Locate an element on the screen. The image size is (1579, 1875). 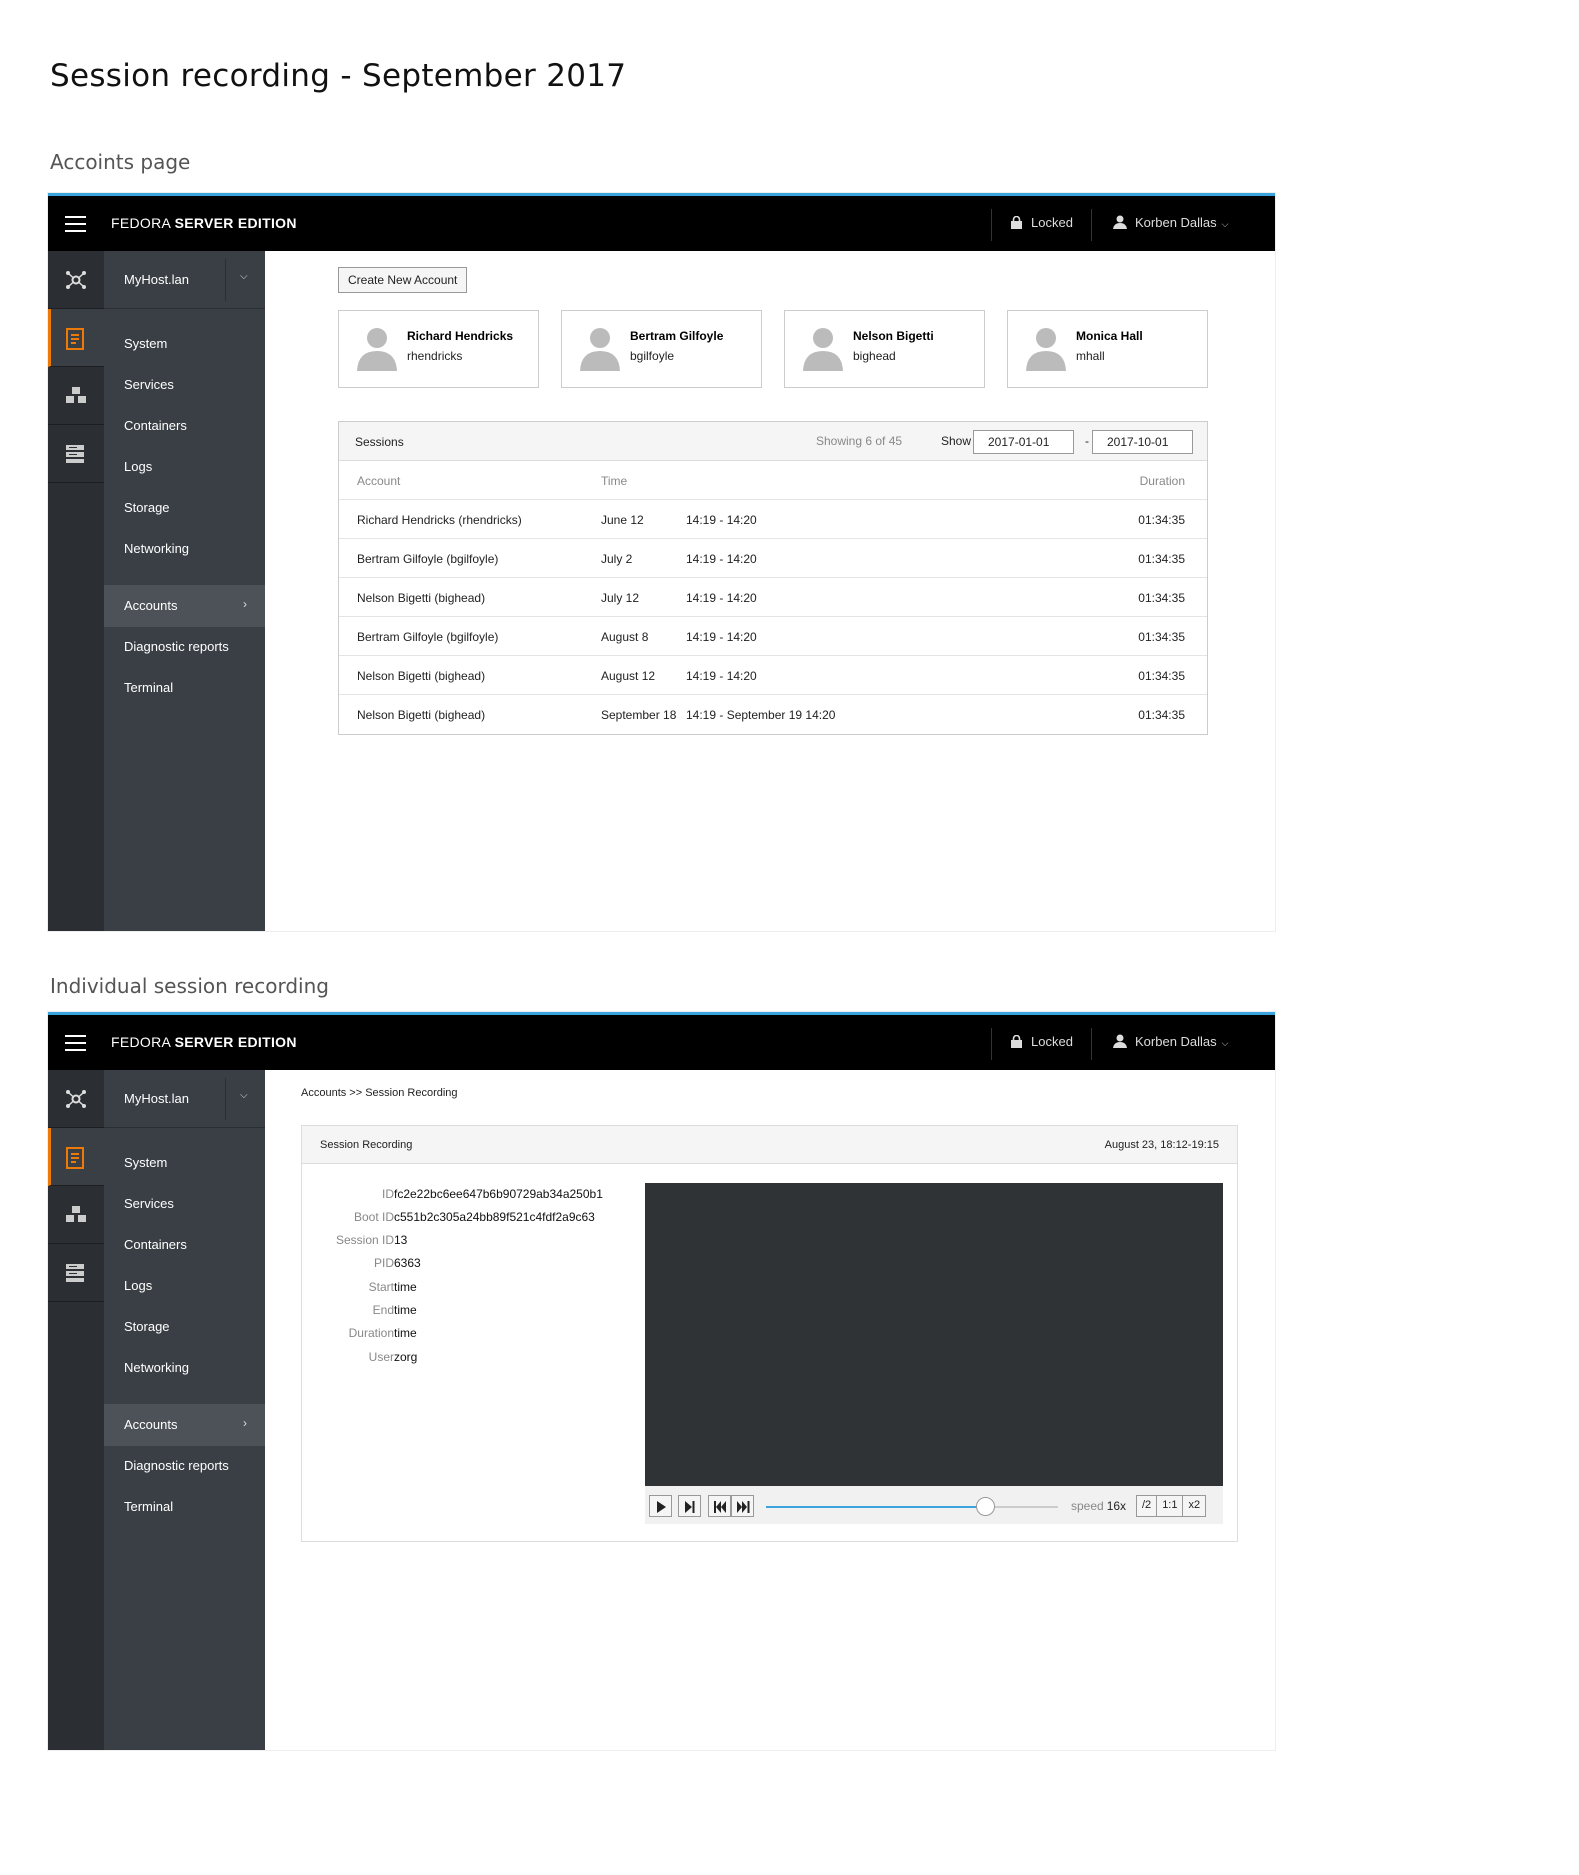
field-id: ID fc2e22bc6ee647b6b90729ab34a250b1 is located at coordinates (492, 1194).